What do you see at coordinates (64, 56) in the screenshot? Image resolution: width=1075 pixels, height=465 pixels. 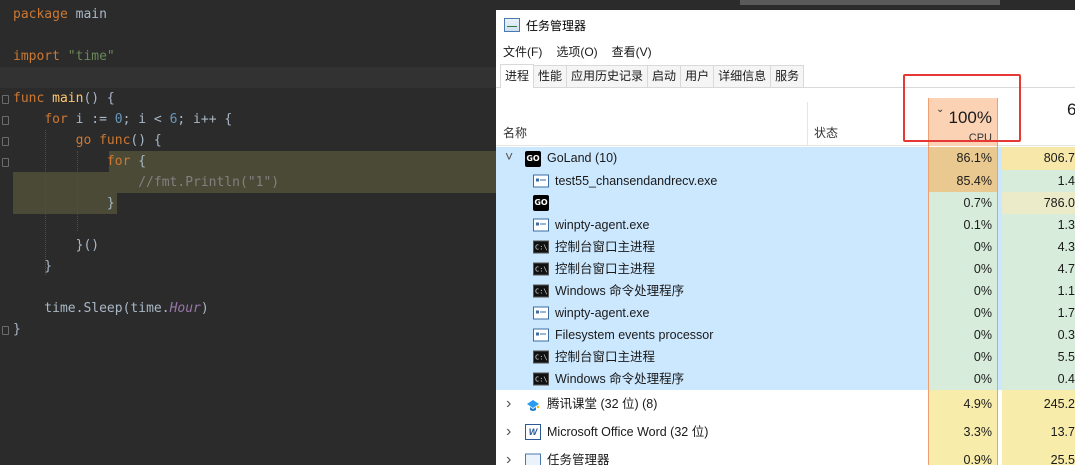 I see `code-line: import "time"` at bounding box center [64, 56].